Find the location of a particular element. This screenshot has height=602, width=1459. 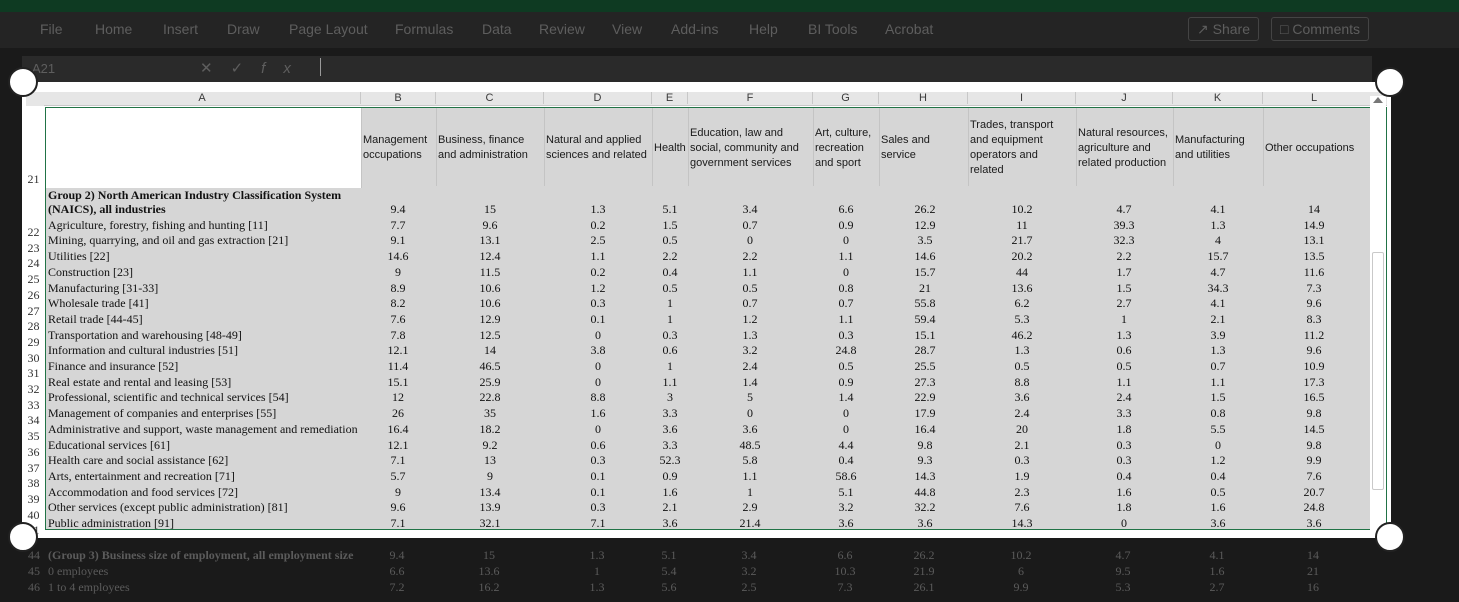

tab-formulas: Formulas is located at coordinates (424, 29).